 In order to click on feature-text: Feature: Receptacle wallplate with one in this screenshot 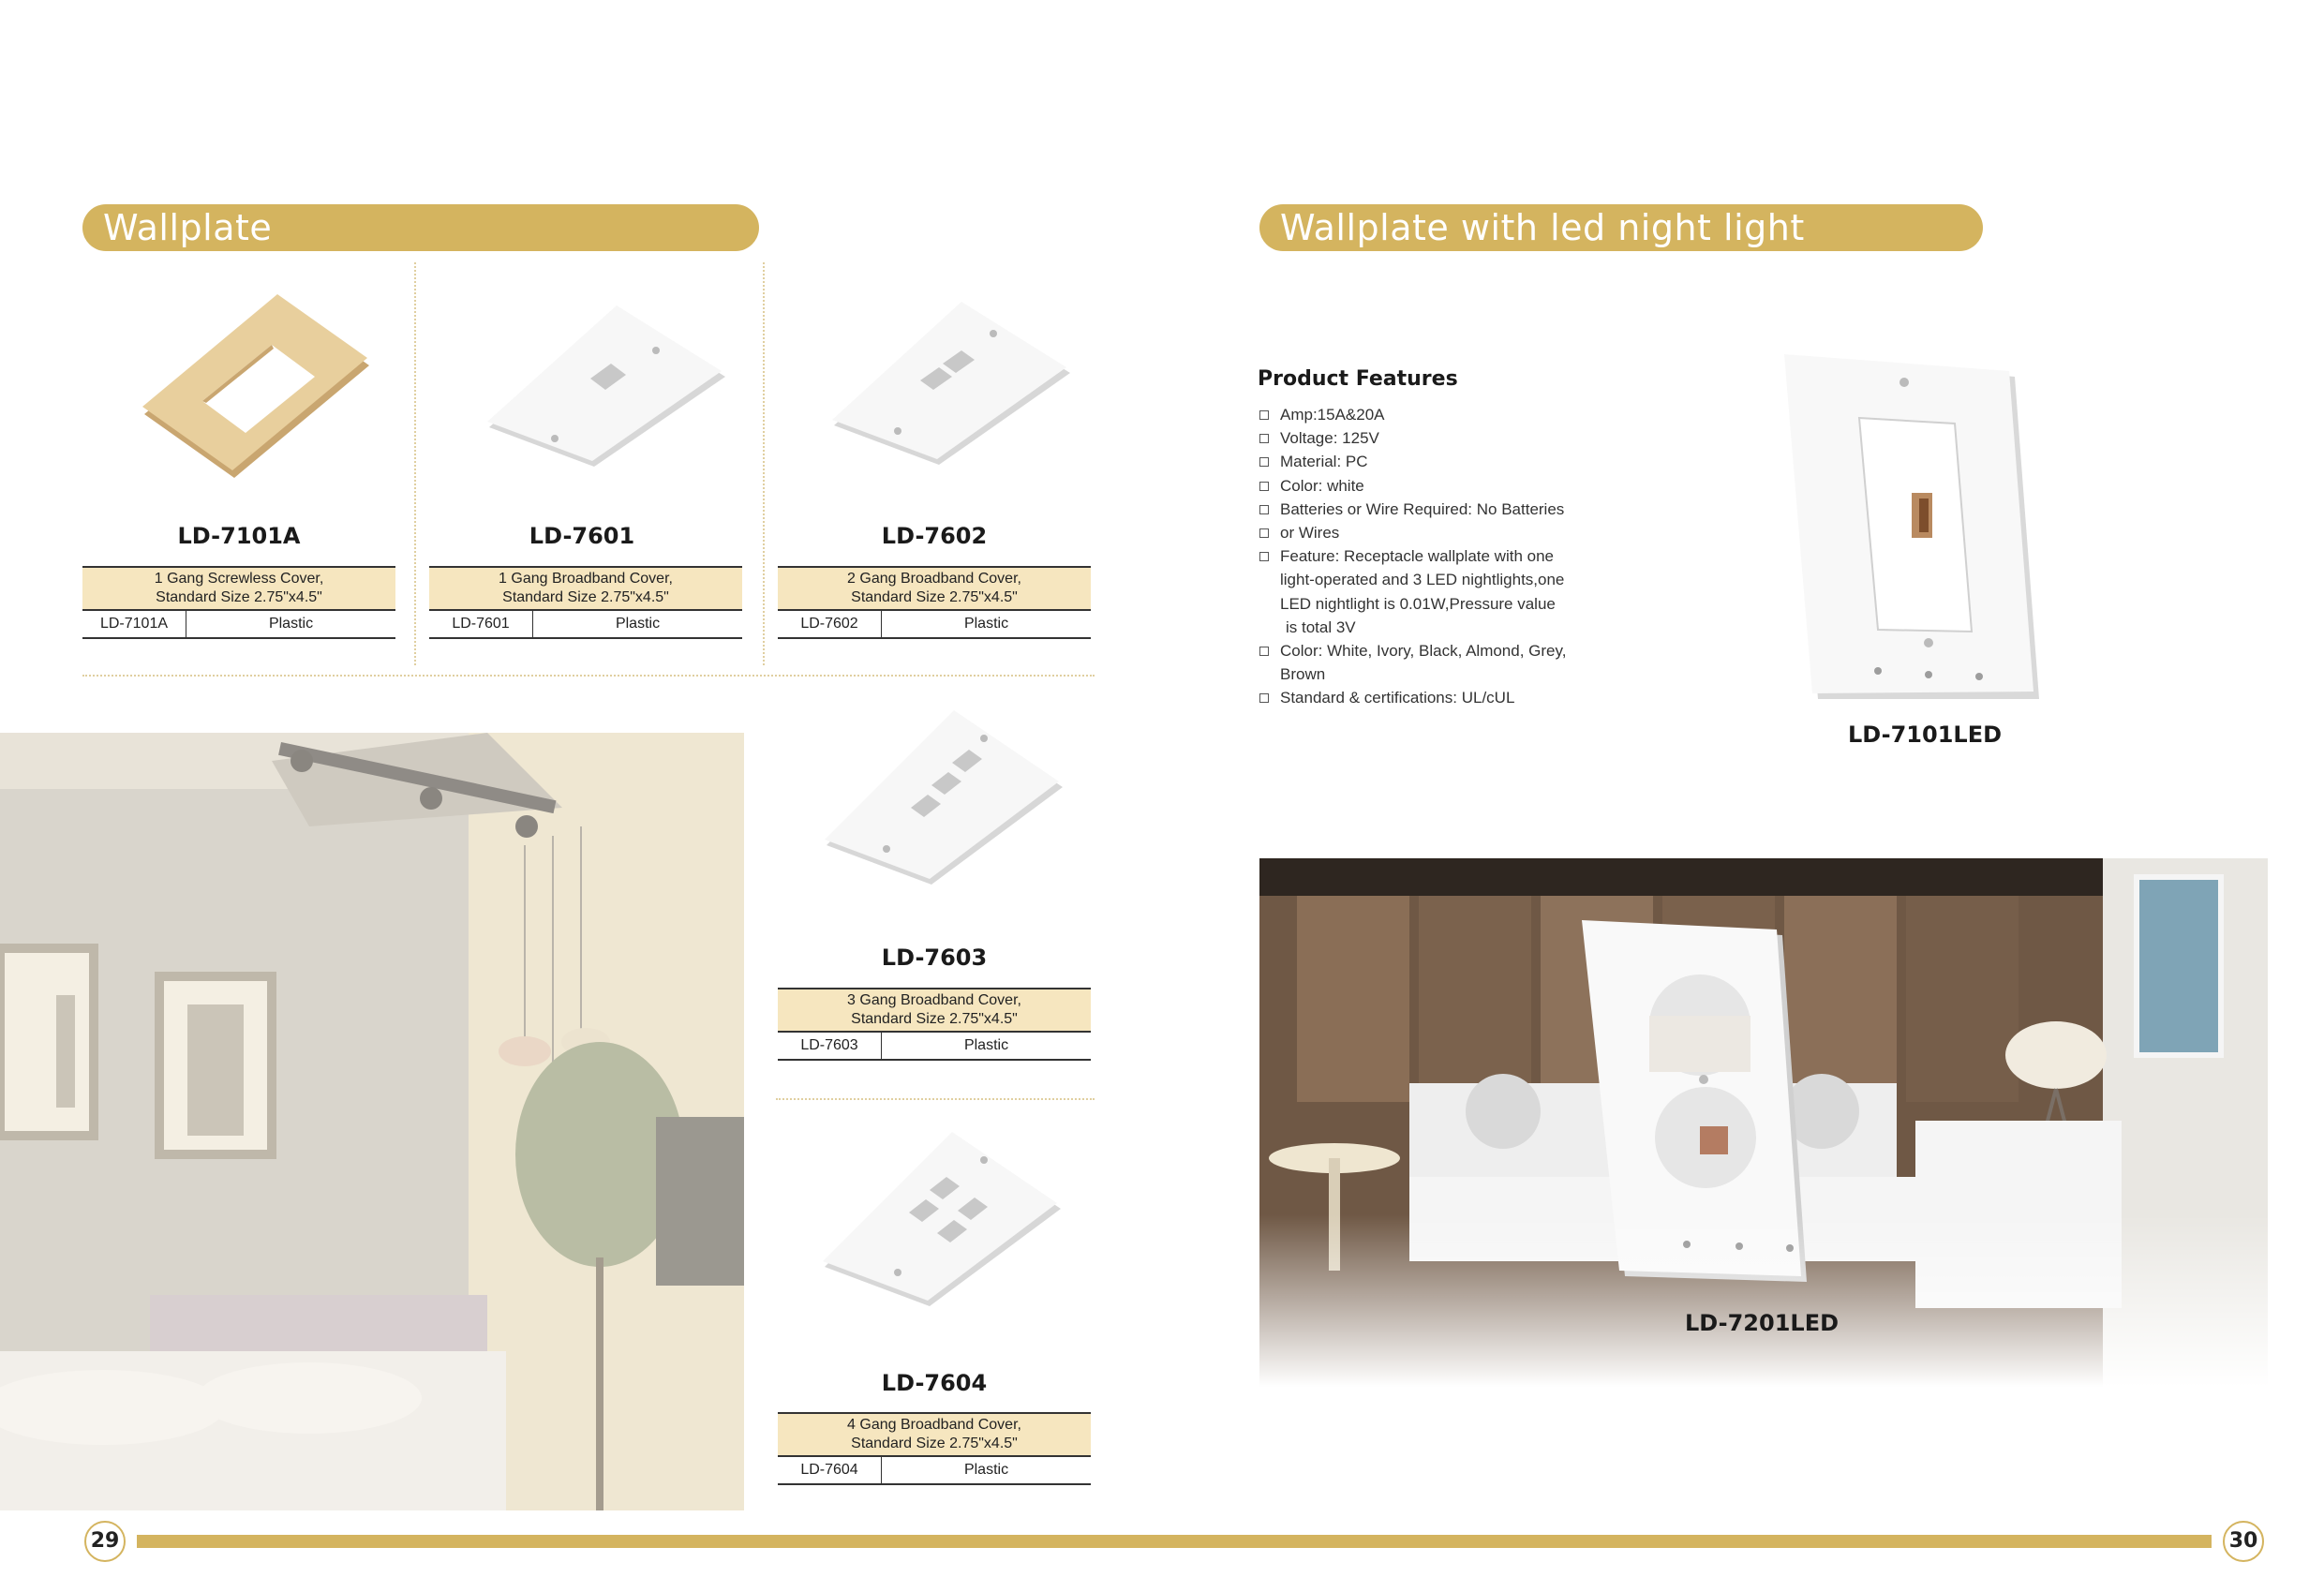, I will do `click(1417, 556)`.